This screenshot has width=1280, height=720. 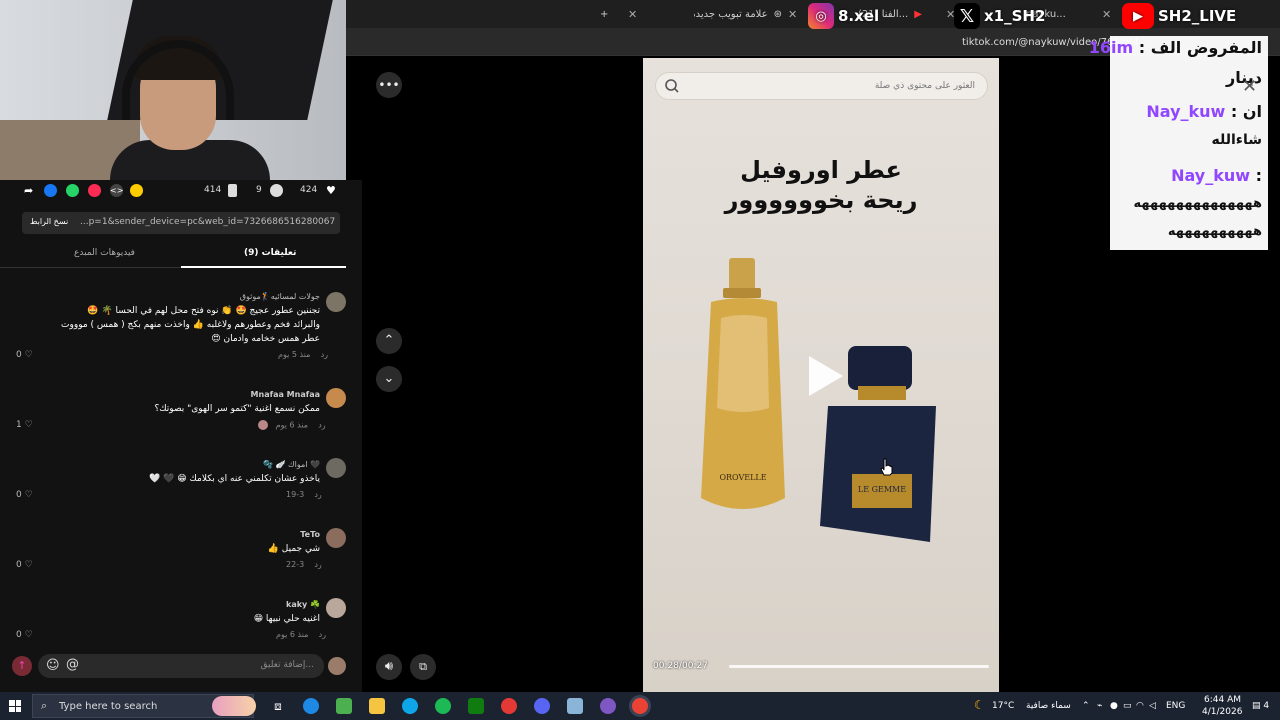 What do you see at coordinates (293, 549) in the screenshot?
I see `comment-text: شي جميل 👍` at bounding box center [293, 549].